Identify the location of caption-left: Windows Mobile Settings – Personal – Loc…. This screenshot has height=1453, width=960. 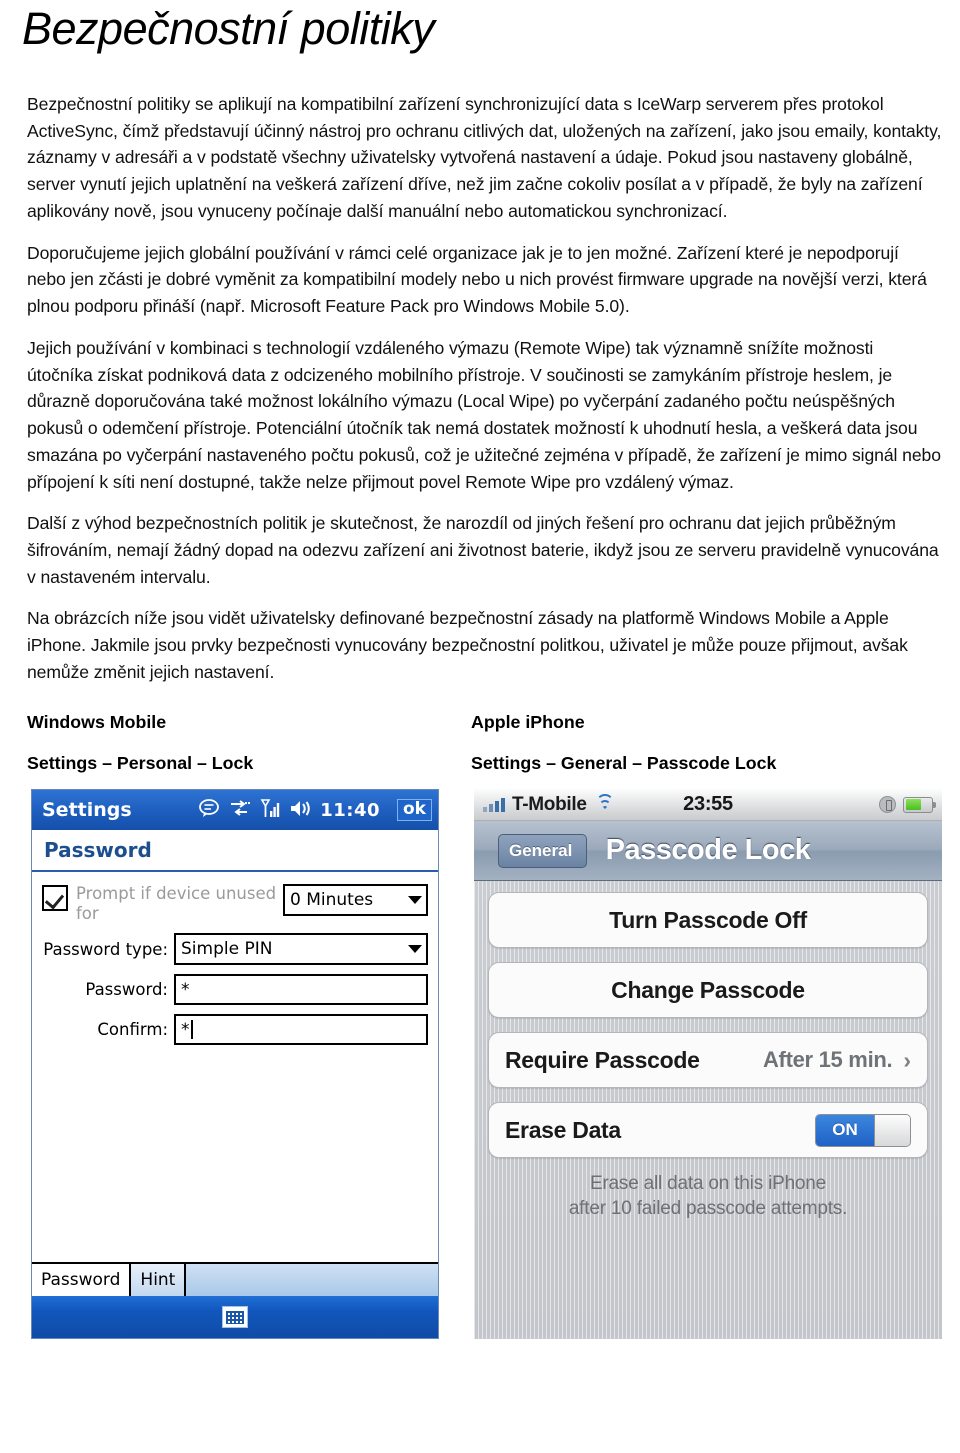
(249, 744).